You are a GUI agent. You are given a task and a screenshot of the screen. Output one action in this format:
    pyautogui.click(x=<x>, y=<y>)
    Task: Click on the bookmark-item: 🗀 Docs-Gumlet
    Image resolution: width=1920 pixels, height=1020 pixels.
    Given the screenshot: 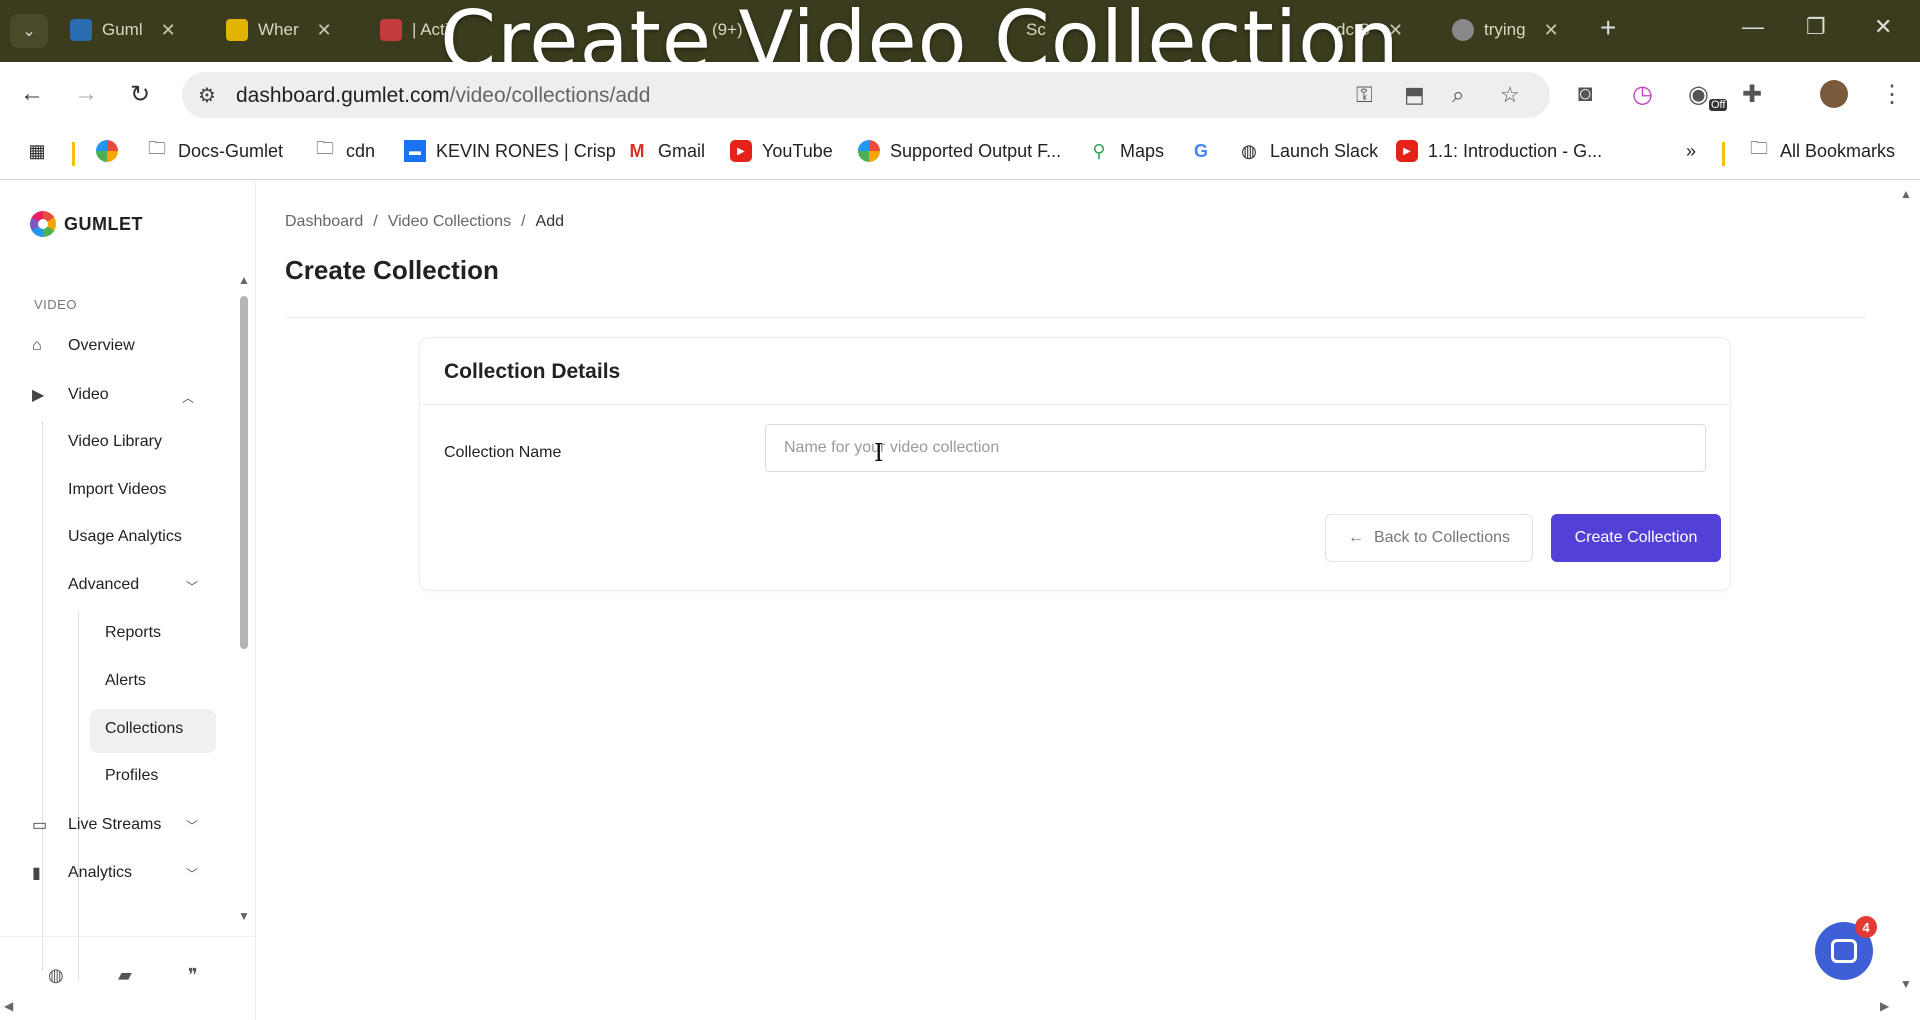 What is the action you would take?
    pyautogui.click(x=215, y=150)
    